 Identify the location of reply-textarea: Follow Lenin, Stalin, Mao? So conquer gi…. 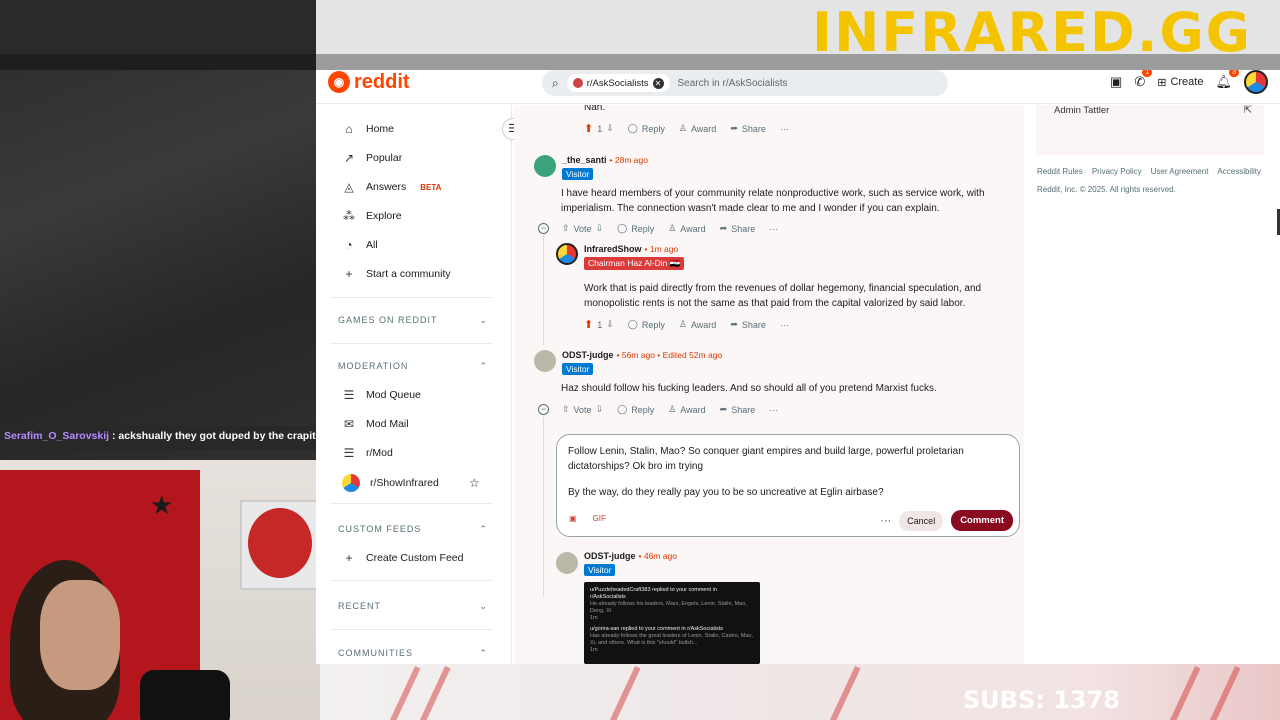
(778, 472).